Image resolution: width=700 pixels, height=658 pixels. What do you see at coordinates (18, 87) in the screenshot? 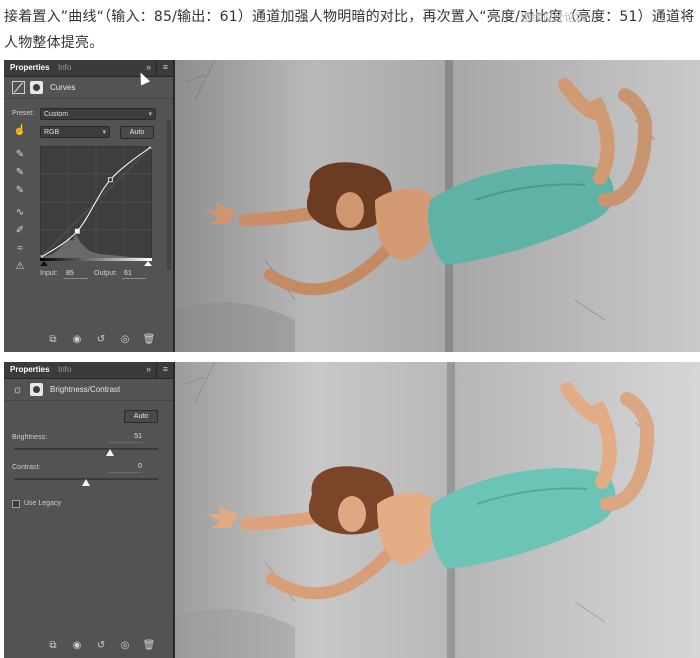
I see `curves-adjustment-icon` at bounding box center [18, 87].